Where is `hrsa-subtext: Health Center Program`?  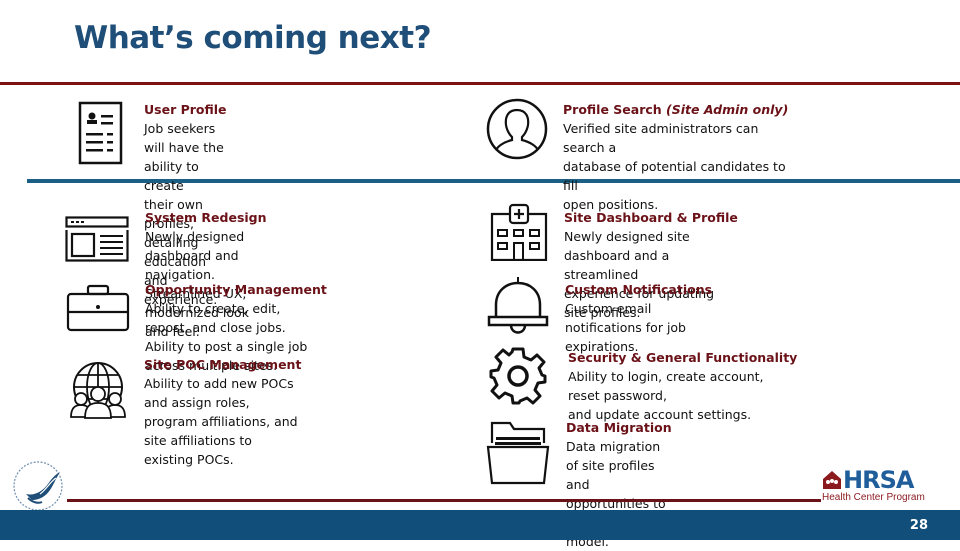
hrsa-subtext: Health Center Program is located at coordinates (873, 497).